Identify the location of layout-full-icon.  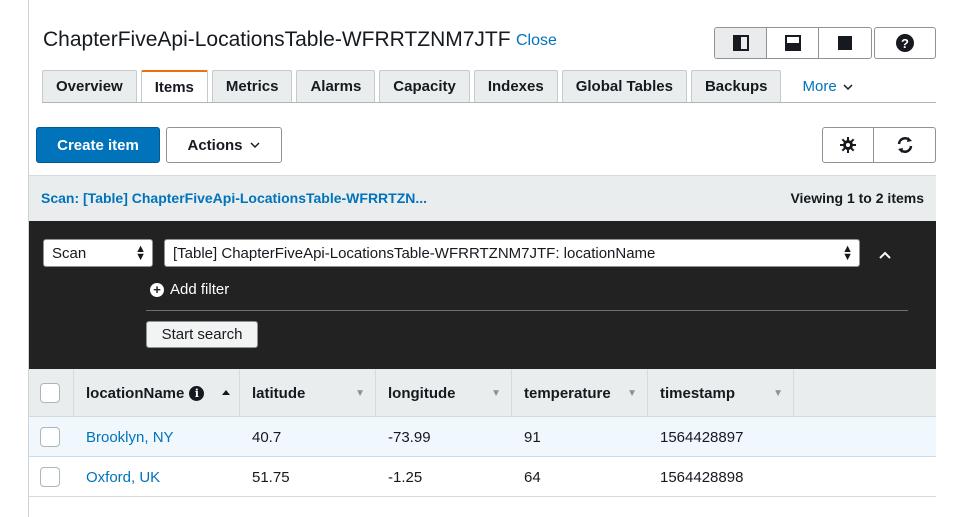
(845, 43).